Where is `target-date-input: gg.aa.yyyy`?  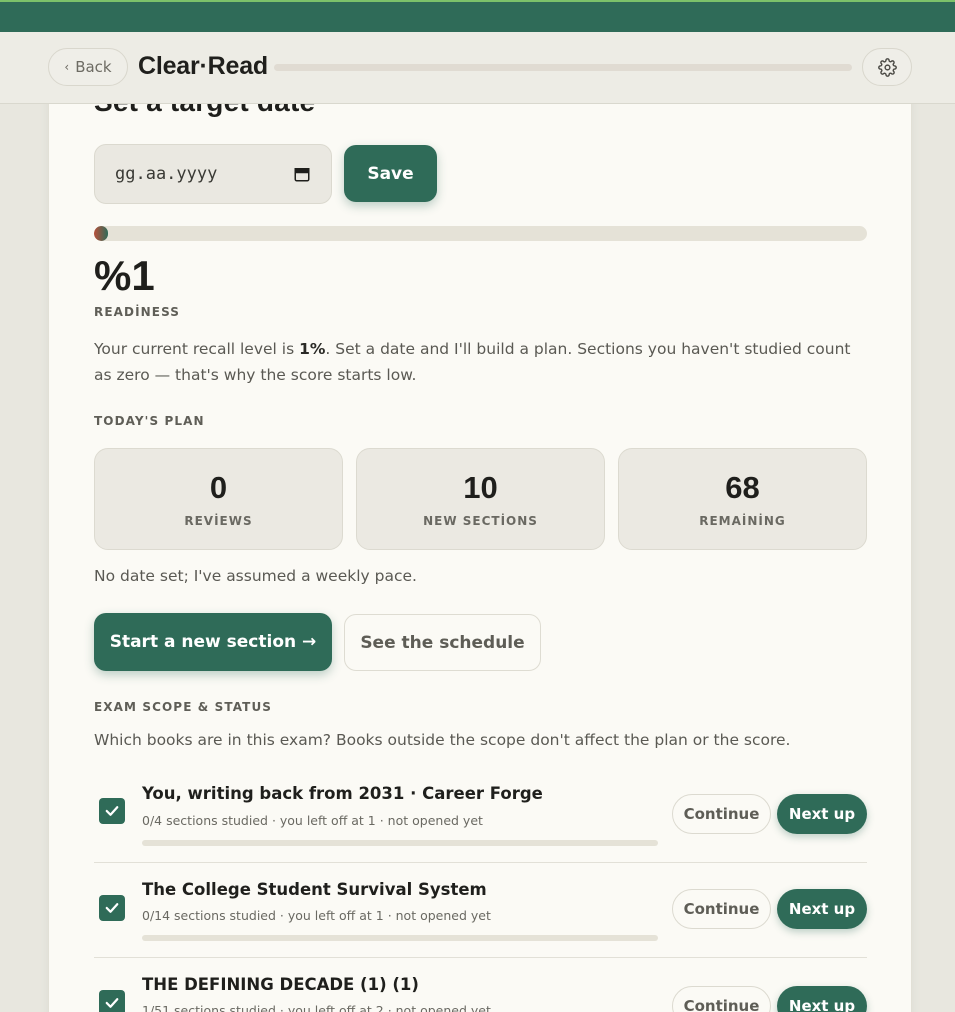 target-date-input: gg.aa.yyyy is located at coordinates (213, 174).